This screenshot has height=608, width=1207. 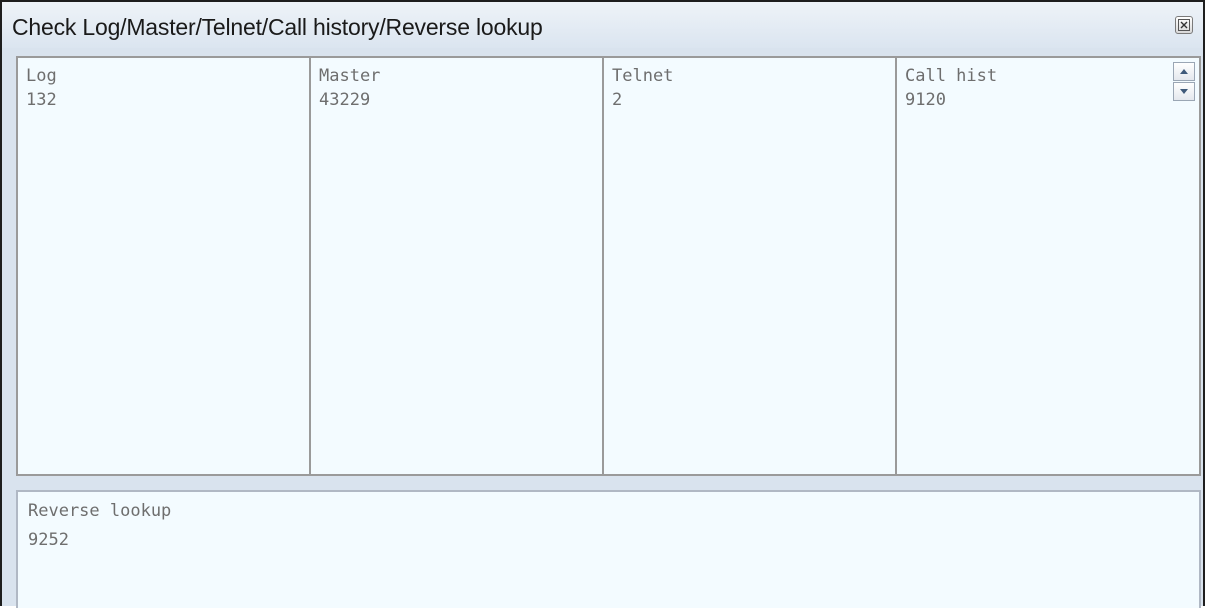 I want to click on scroll-down-button, so click(x=1184, y=91).